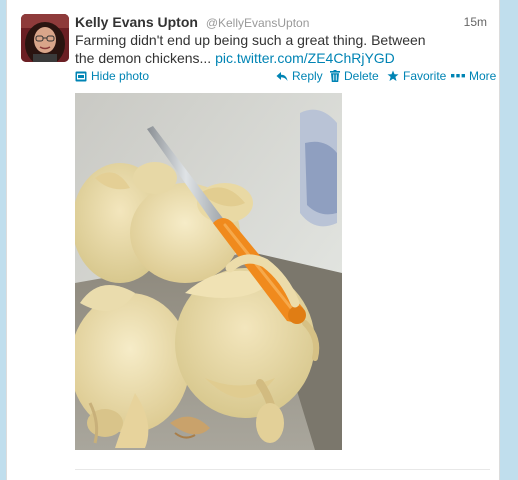 This screenshot has height=480, width=518. I want to click on author-screenname: @KellyEvansUpton, so click(258, 23).